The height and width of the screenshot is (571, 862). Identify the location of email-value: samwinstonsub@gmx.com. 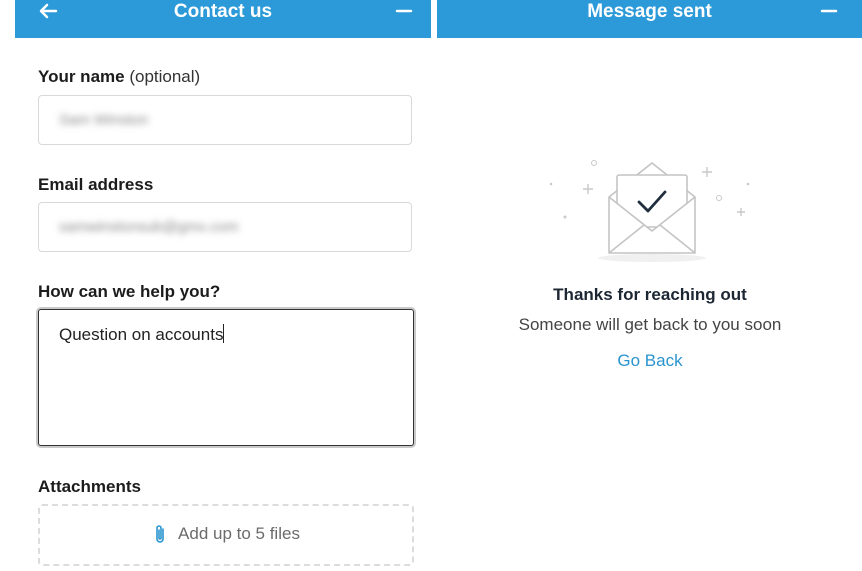
(149, 227).